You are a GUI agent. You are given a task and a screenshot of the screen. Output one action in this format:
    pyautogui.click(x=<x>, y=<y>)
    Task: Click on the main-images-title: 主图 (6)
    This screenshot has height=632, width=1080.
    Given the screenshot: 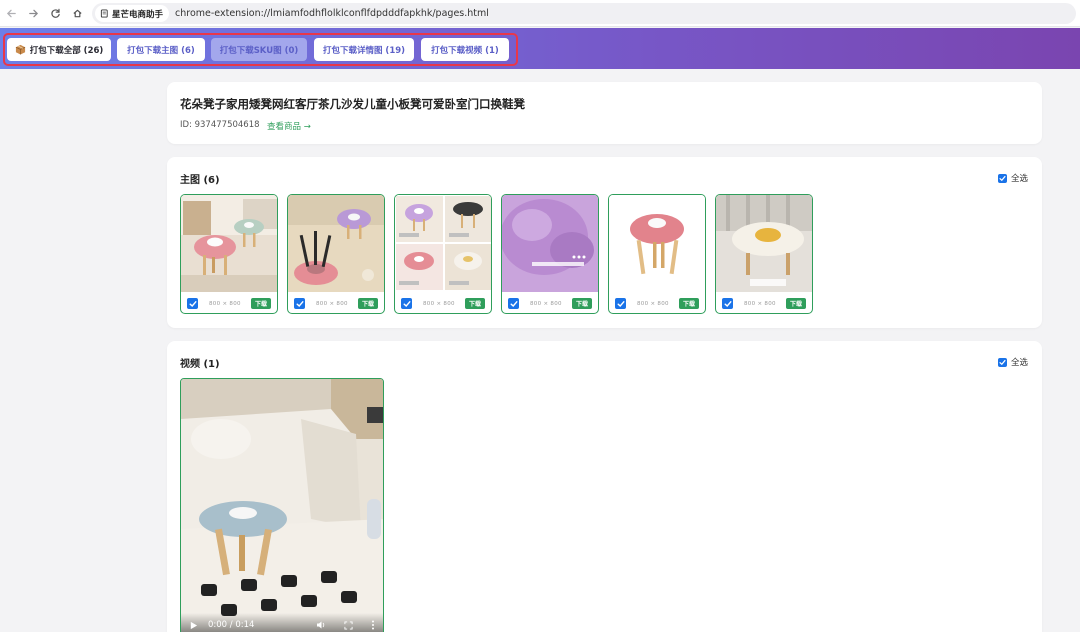 What is the action you would take?
    pyautogui.click(x=200, y=180)
    